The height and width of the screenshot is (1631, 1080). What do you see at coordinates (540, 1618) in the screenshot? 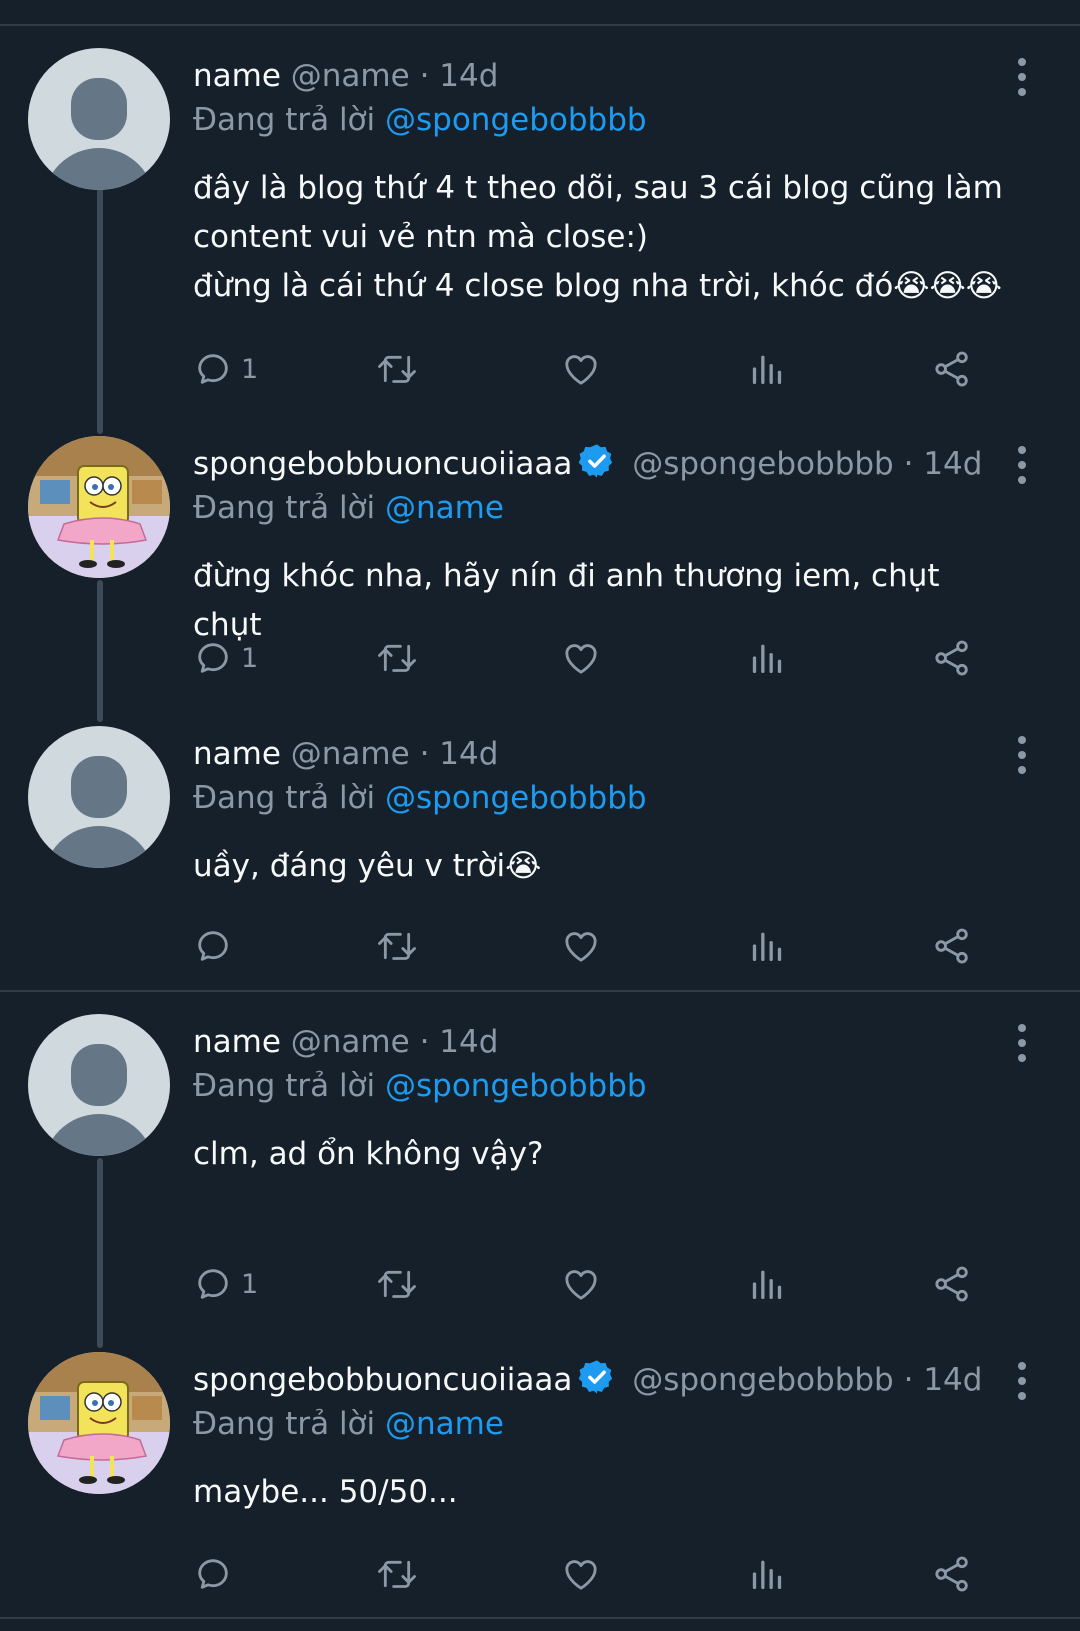
I see `bottom-divider` at bounding box center [540, 1618].